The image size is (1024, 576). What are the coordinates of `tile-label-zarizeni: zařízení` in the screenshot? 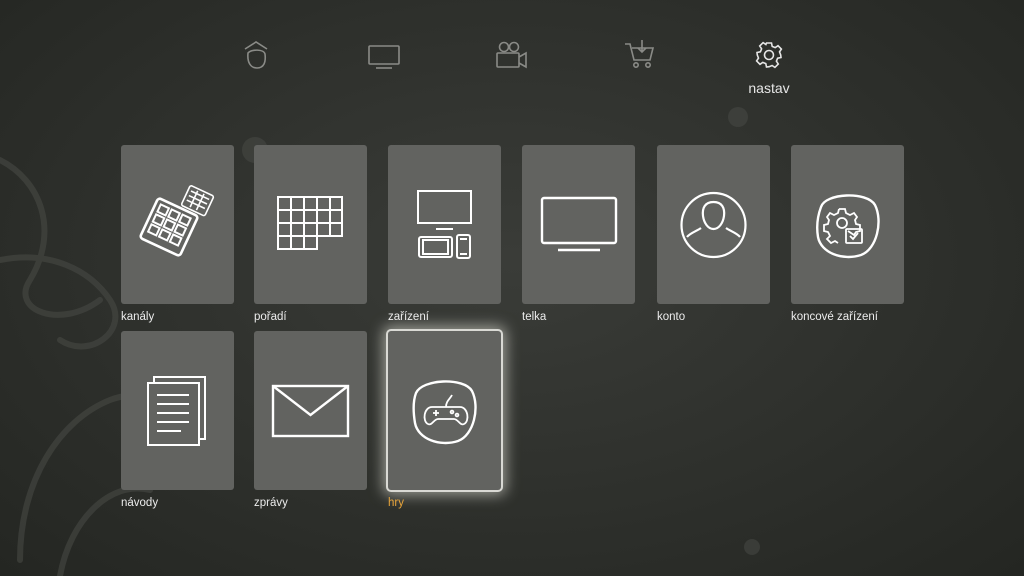 It's located at (408, 317).